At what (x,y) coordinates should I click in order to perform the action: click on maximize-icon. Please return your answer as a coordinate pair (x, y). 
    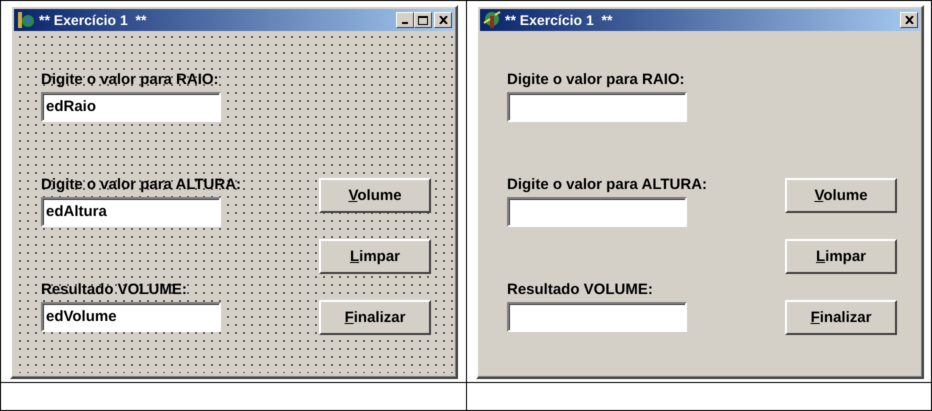
    Looking at the image, I should click on (423, 20).